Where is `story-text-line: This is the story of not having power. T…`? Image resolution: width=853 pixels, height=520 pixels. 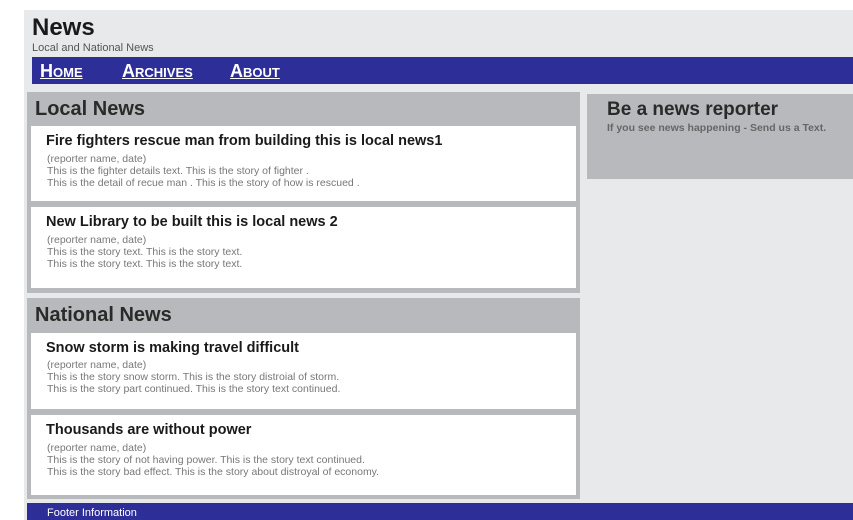
story-text-line: This is the story of not having power. T… is located at coordinates (206, 460).